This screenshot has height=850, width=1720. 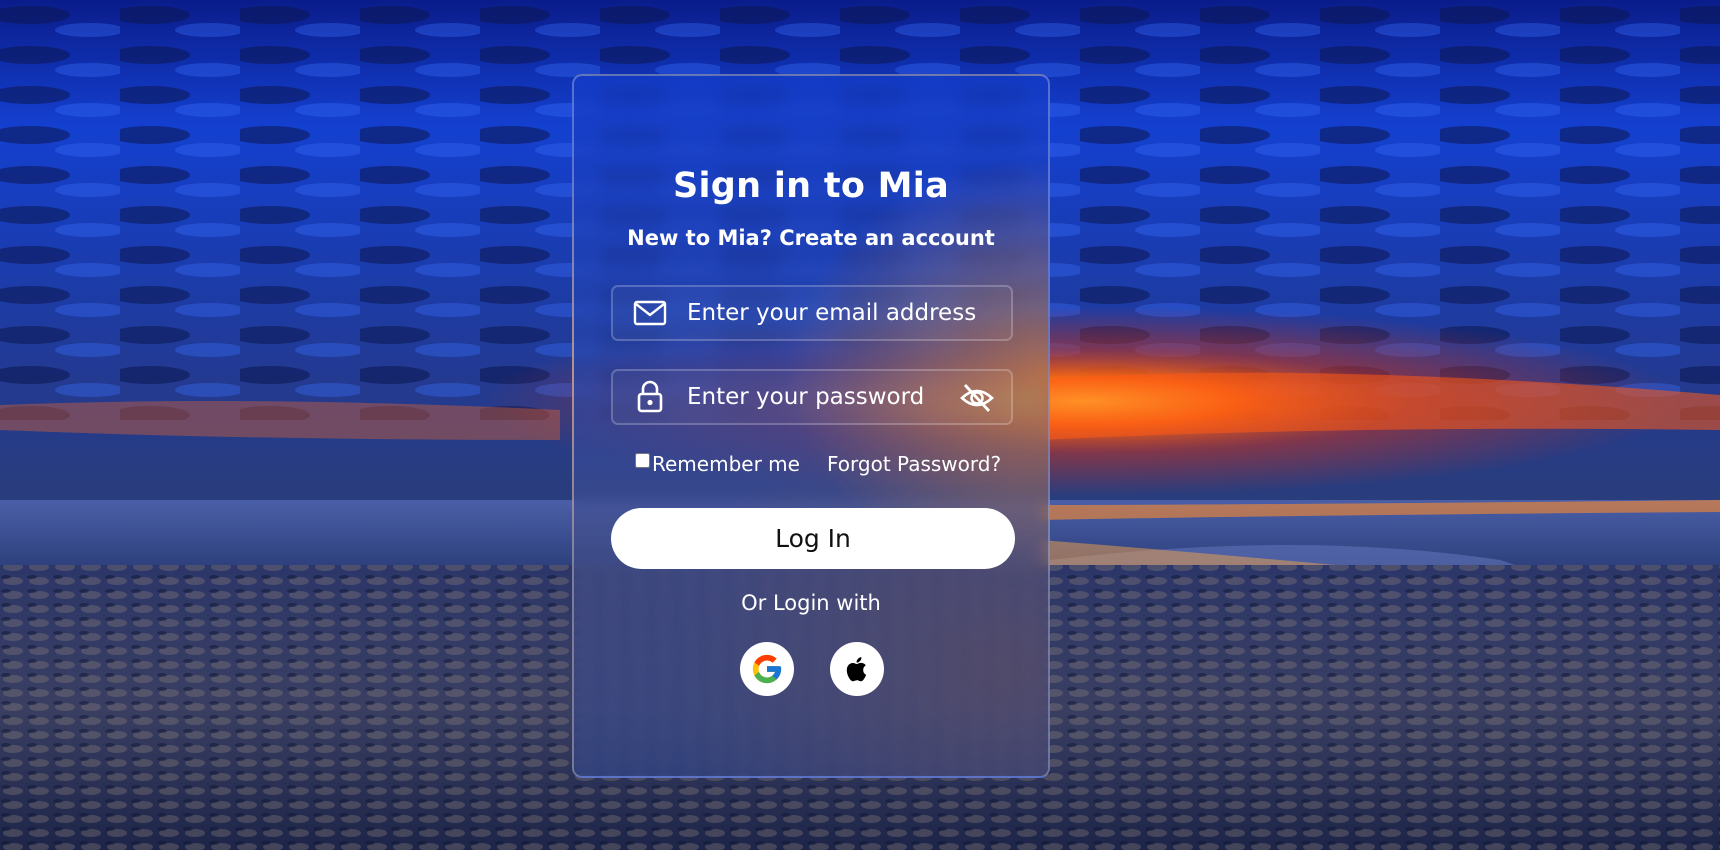 I want to click on remember-me: Remember me, so click(x=717, y=464).